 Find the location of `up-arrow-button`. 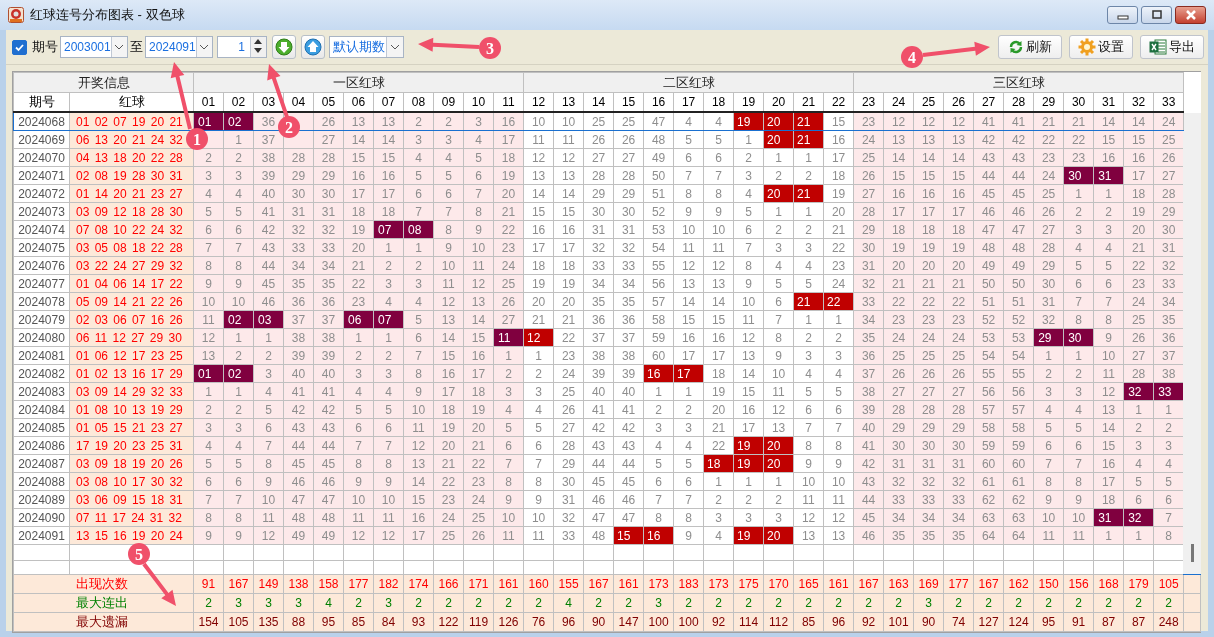

up-arrow-button is located at coordinates (313, 47).